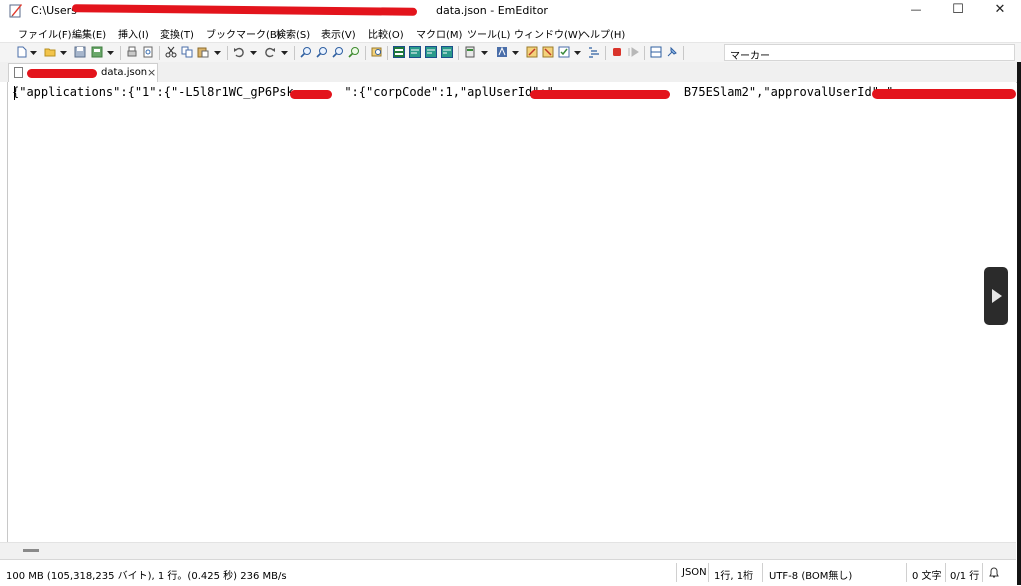 Image resolution: width=1021 pixels, height=586 pixels. I want to click on marker-label: マーカー, so click(750, 56).